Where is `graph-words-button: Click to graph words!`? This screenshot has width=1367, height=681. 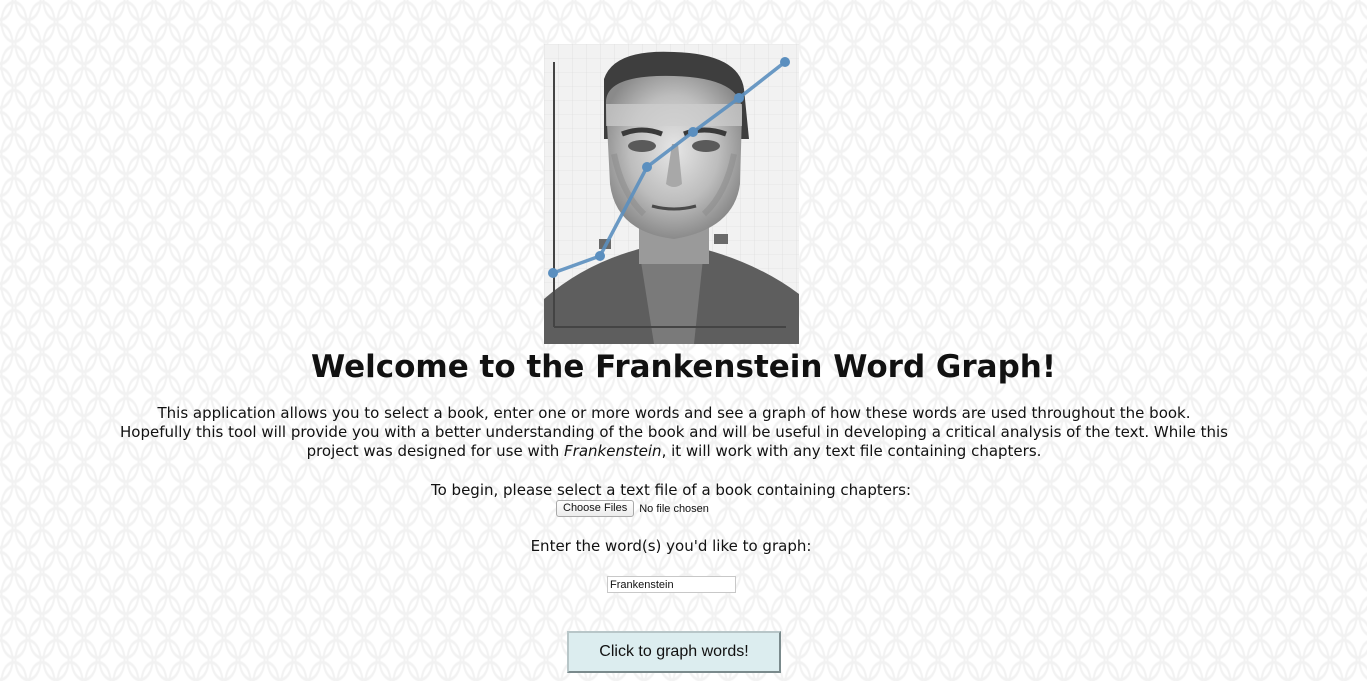 graph-words-button: Click to graph words! is located at coordinates (674, 652).